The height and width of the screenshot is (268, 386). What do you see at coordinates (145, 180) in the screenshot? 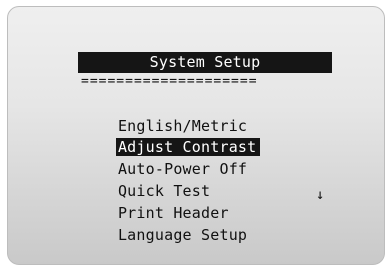
I see `menu-item-quick-test: Quick Test` at bounding box center [145, 180].